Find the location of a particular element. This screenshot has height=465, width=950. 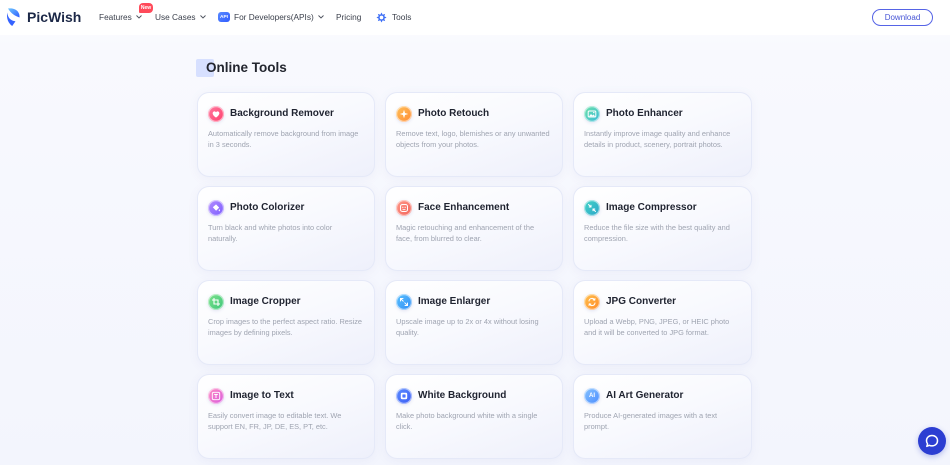

nav-developers-label: For Developers(APIs) is located at coordinates (274, 17).